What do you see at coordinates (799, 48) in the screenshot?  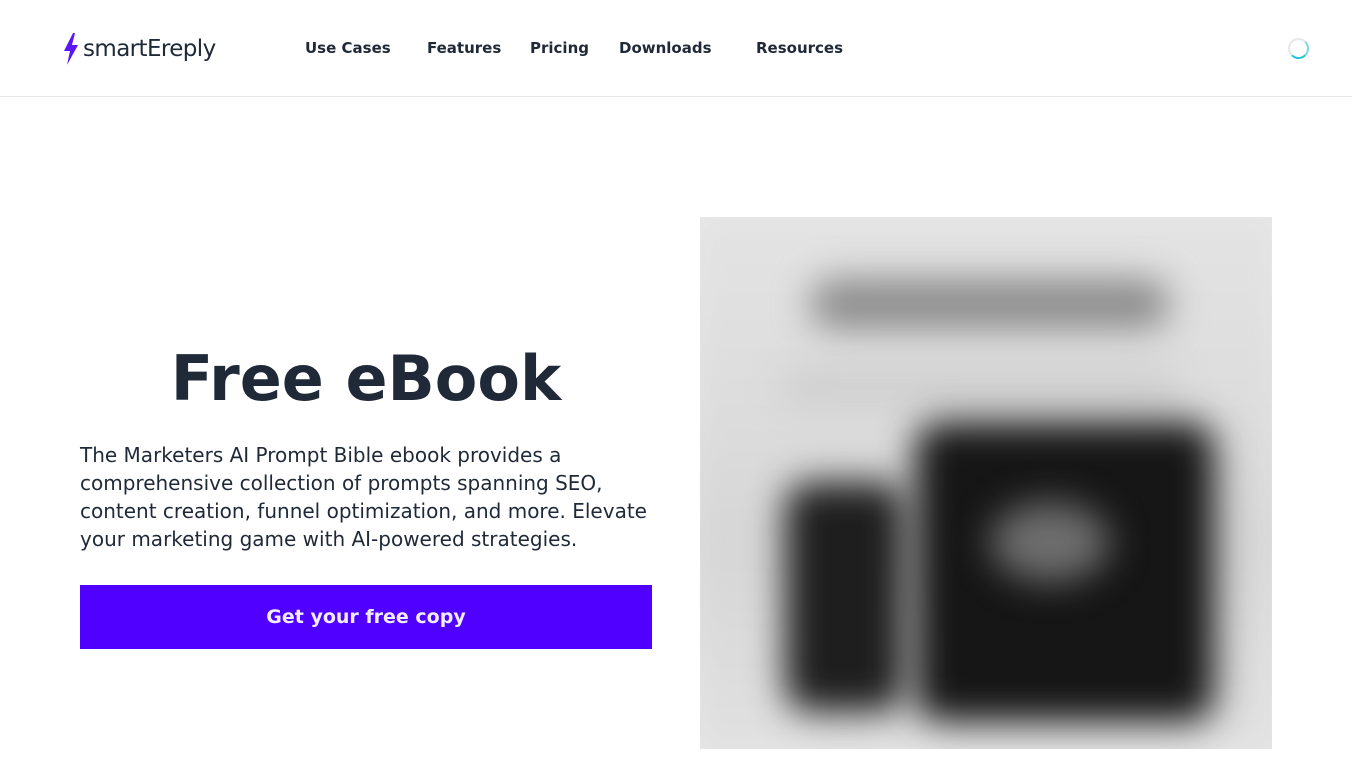 I see `nav-resources: Resources` at bounding box center [799, 48].